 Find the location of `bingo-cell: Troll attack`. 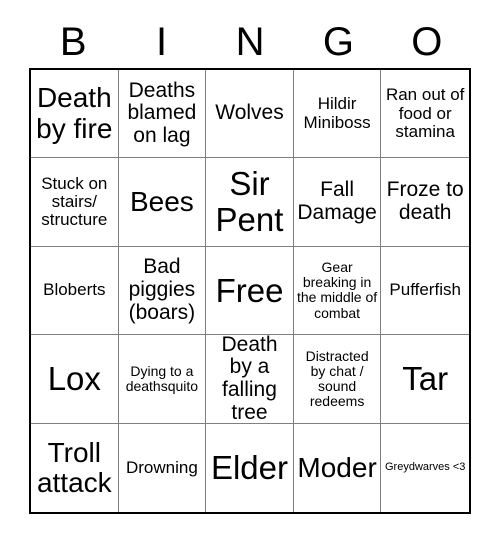

bingo-cell: Troll attack is located at coordinates (75, 467).